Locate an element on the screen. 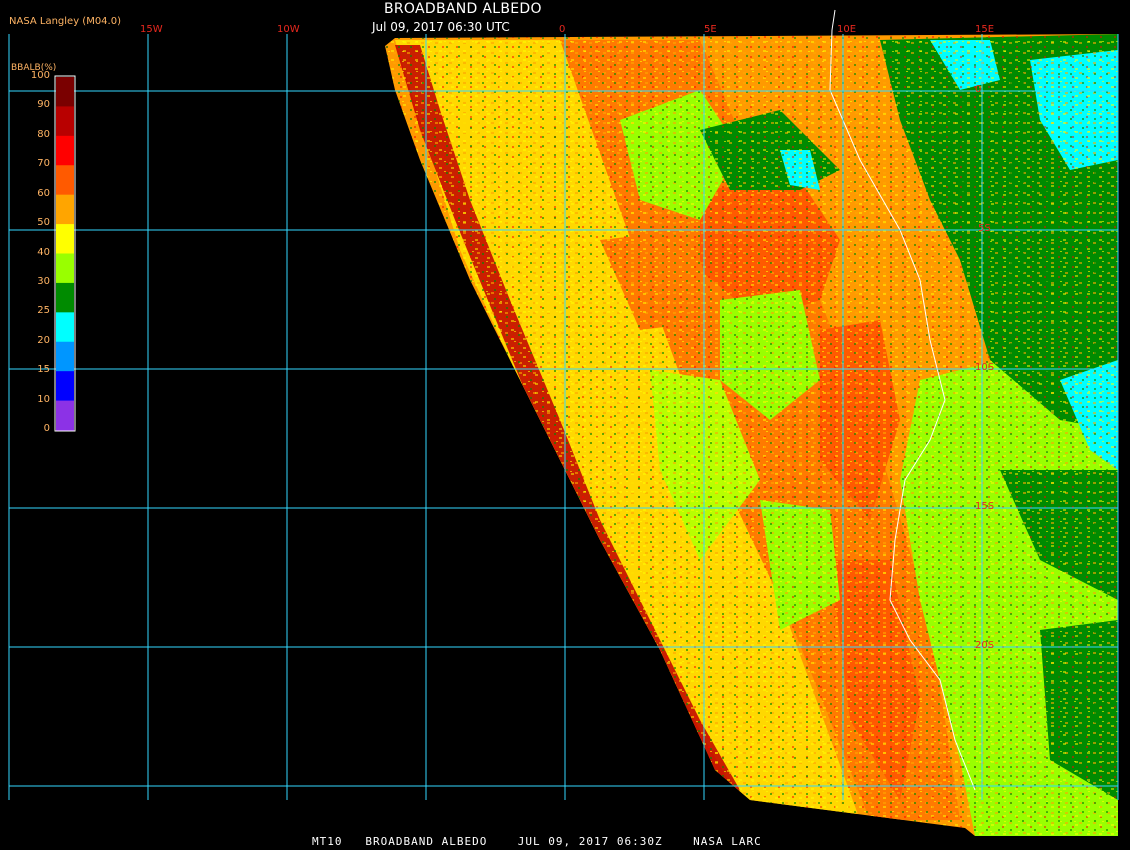 Image resolution: width=1130 pixels, height=850 pixels. colorbar-tick-label: 20 is located at coordinates (43, 340).